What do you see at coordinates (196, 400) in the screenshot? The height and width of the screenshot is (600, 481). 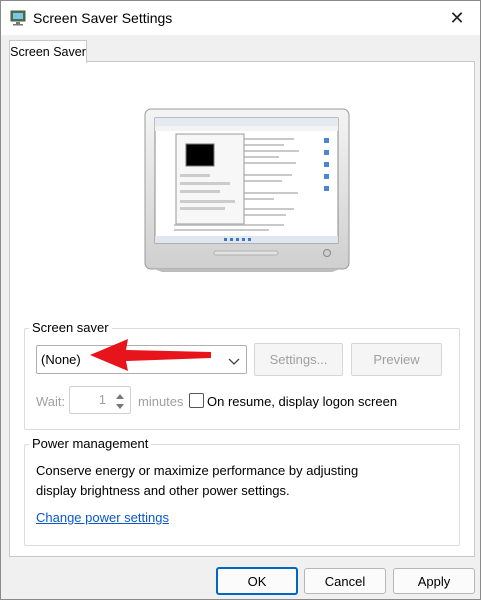 I see `resume-checkbox` at bounding box center [196, 400].